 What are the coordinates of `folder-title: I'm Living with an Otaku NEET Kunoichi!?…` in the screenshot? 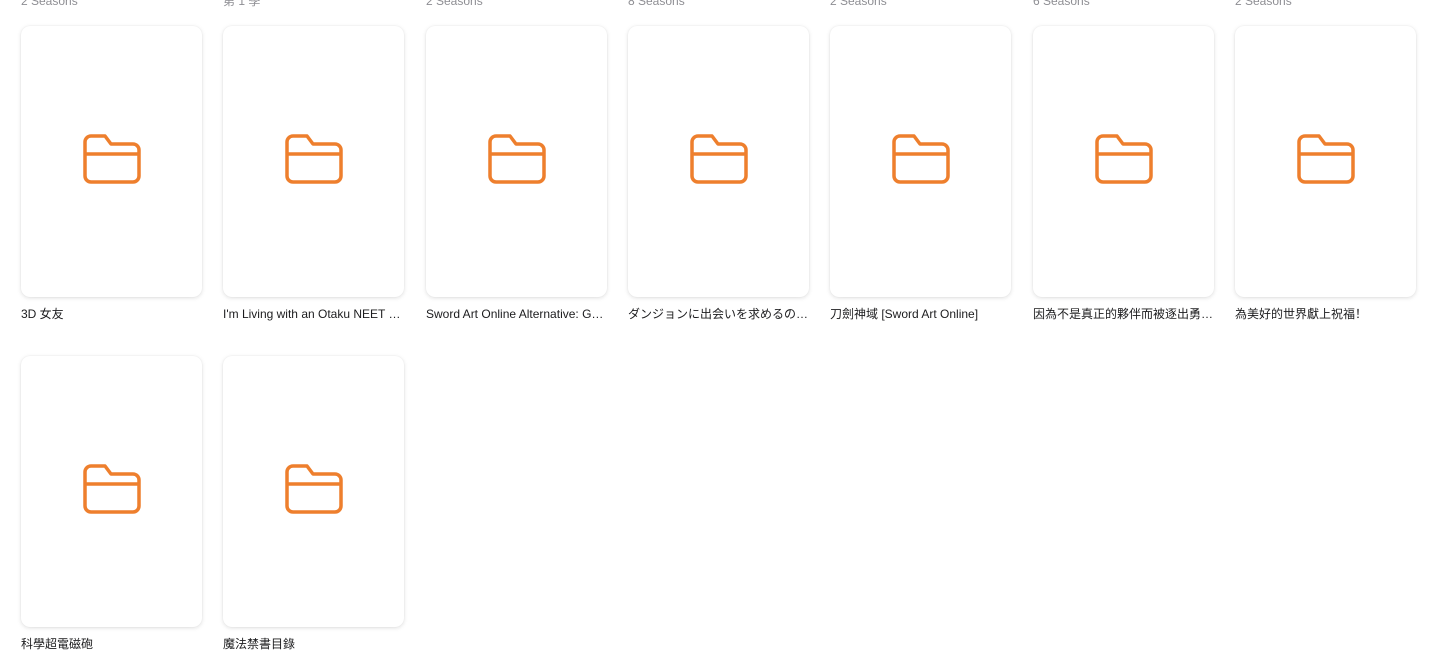 It's located at (313, 314).